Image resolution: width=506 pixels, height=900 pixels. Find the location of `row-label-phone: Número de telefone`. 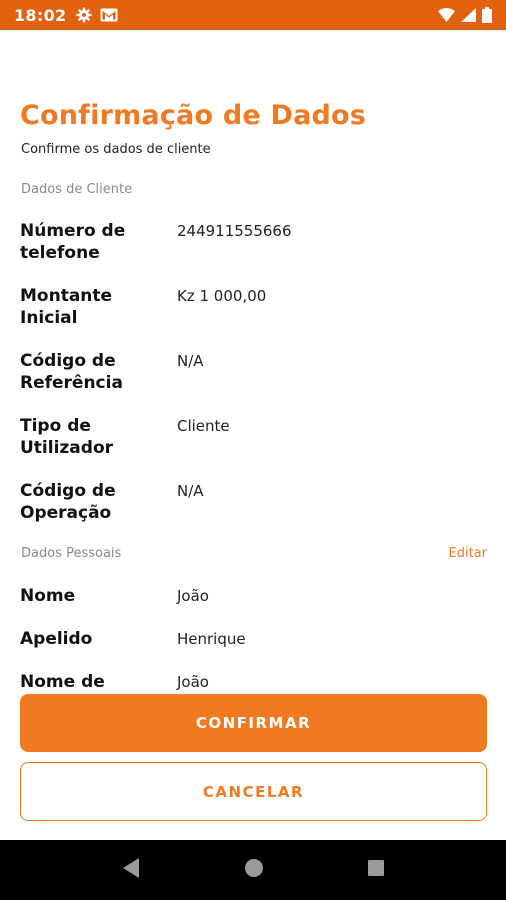

row-label-phone: Número de telefone is located at coordinates (73, 242).